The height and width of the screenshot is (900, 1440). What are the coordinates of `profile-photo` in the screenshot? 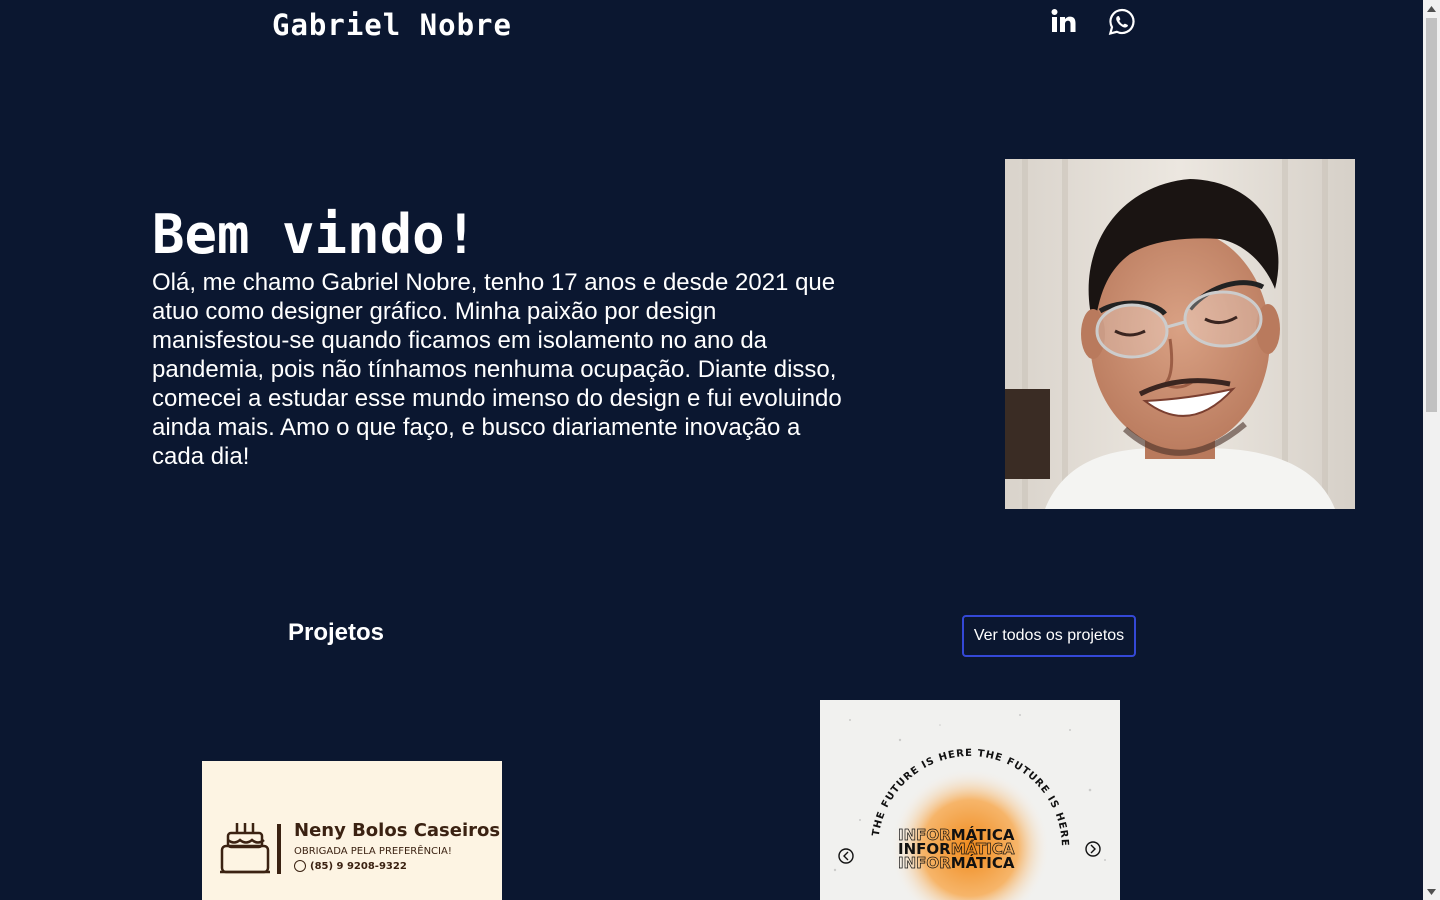 It's located at (1180, 334).